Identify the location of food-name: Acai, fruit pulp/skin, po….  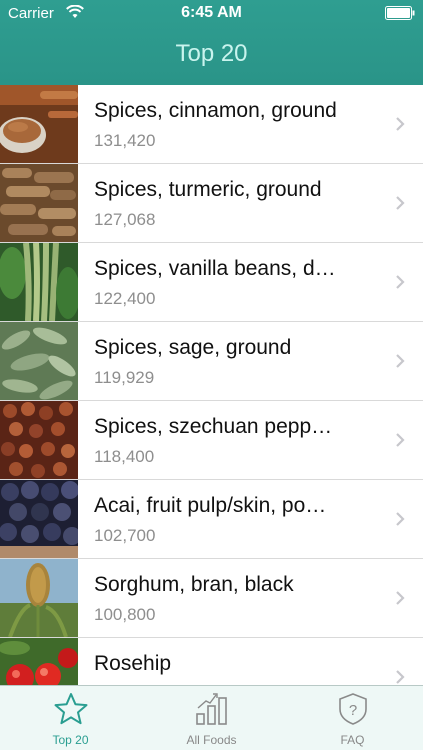
(210, 505).